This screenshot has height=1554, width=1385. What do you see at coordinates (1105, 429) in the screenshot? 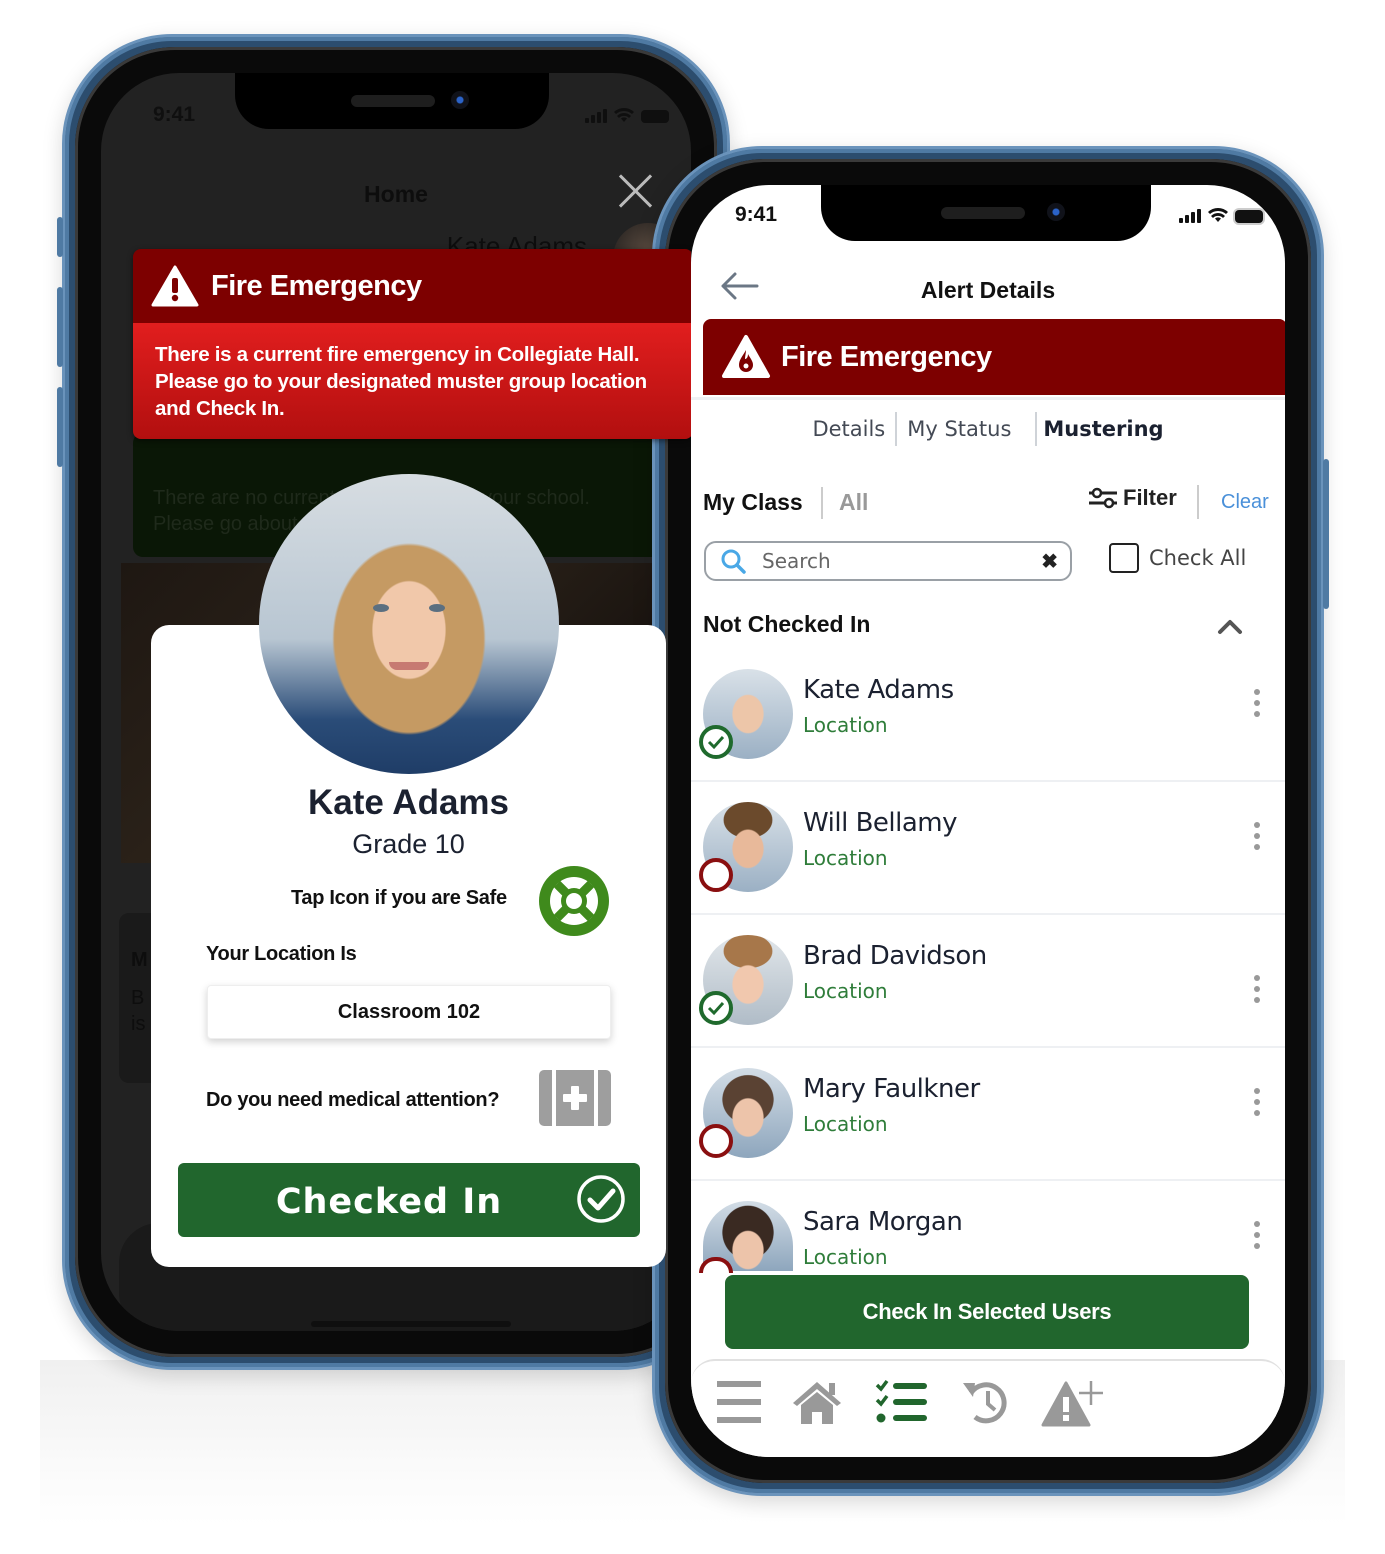
I see `tab-mustering: Mustering` at bounding box center [1105, 429].